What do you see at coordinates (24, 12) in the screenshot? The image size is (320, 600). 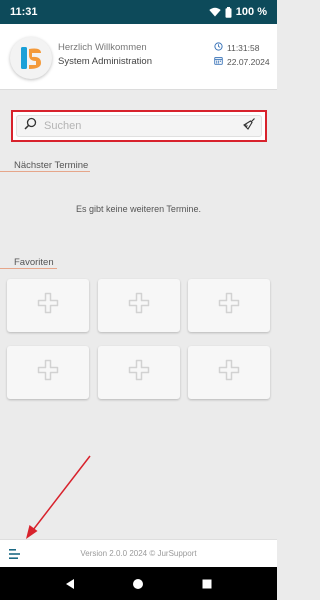 I see `status-time: 11:31` at bounding box center [24, 12].